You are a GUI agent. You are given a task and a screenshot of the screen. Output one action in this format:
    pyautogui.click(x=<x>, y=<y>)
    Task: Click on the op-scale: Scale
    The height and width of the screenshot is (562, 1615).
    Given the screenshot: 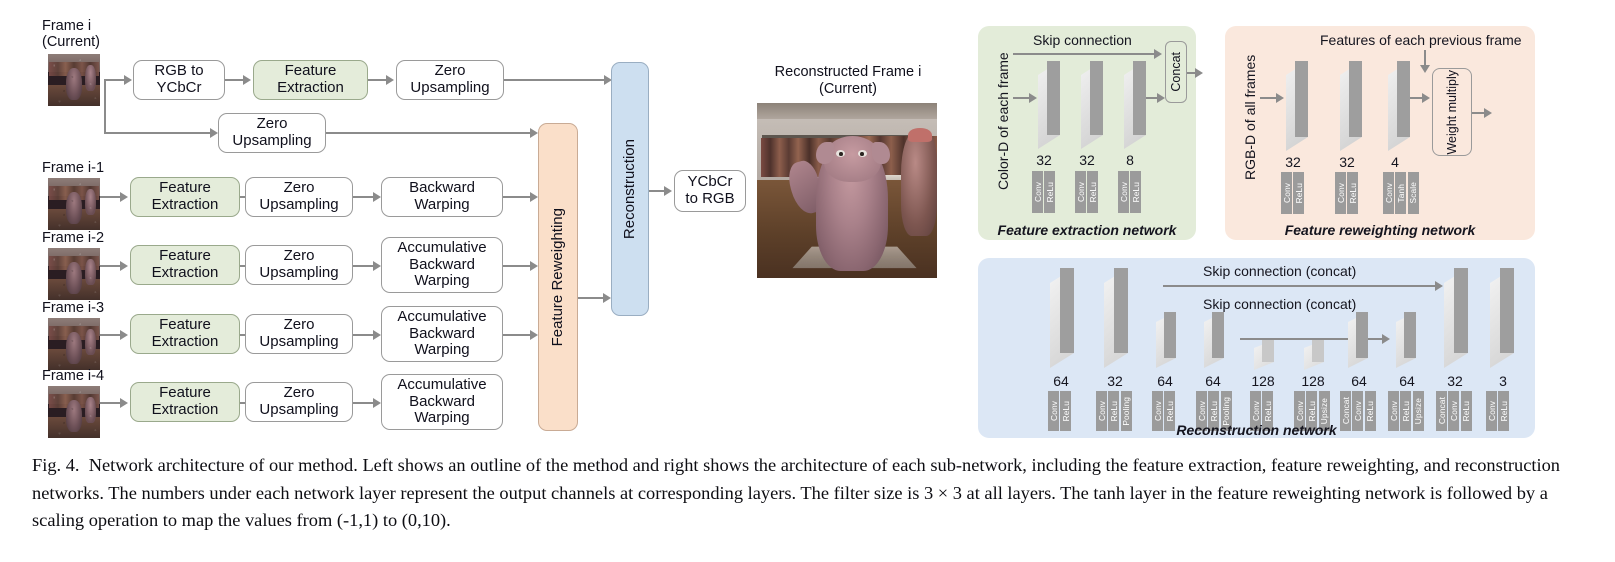 What is the action you would take?
    pyautogui.click(x=1413, y=193)
    